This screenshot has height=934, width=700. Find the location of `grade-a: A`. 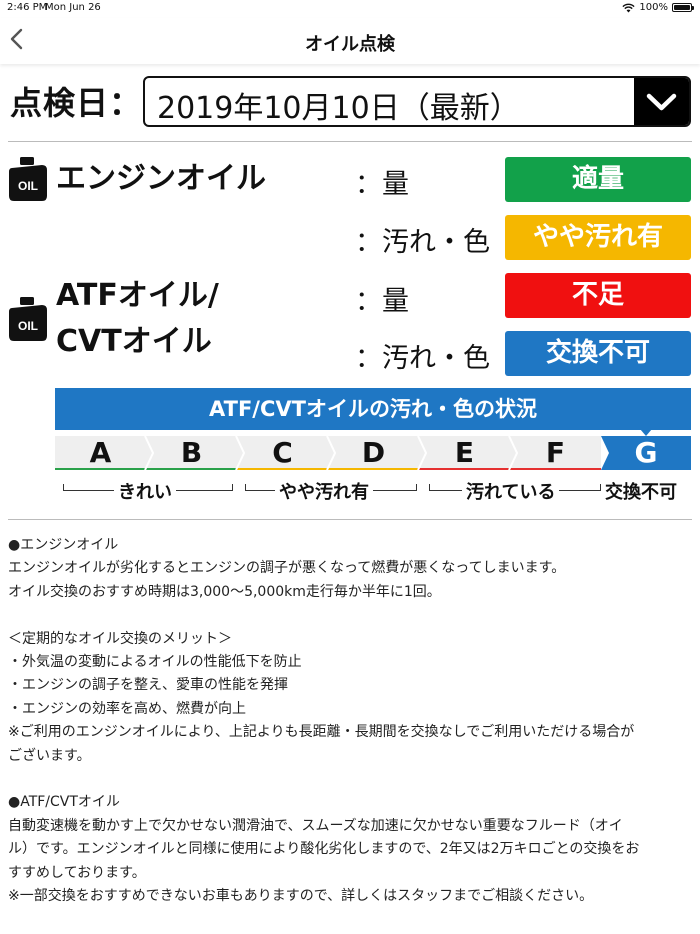

grade-a: A is located at coordinates (100, 453).